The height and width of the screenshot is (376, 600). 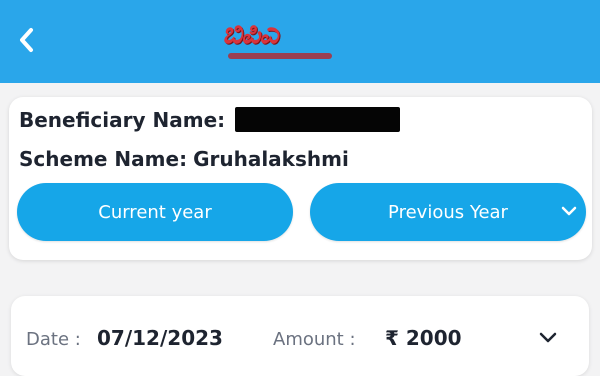 I want to click on scheme-name-value: Gruhalakshmi, so click(x=271, y=159).